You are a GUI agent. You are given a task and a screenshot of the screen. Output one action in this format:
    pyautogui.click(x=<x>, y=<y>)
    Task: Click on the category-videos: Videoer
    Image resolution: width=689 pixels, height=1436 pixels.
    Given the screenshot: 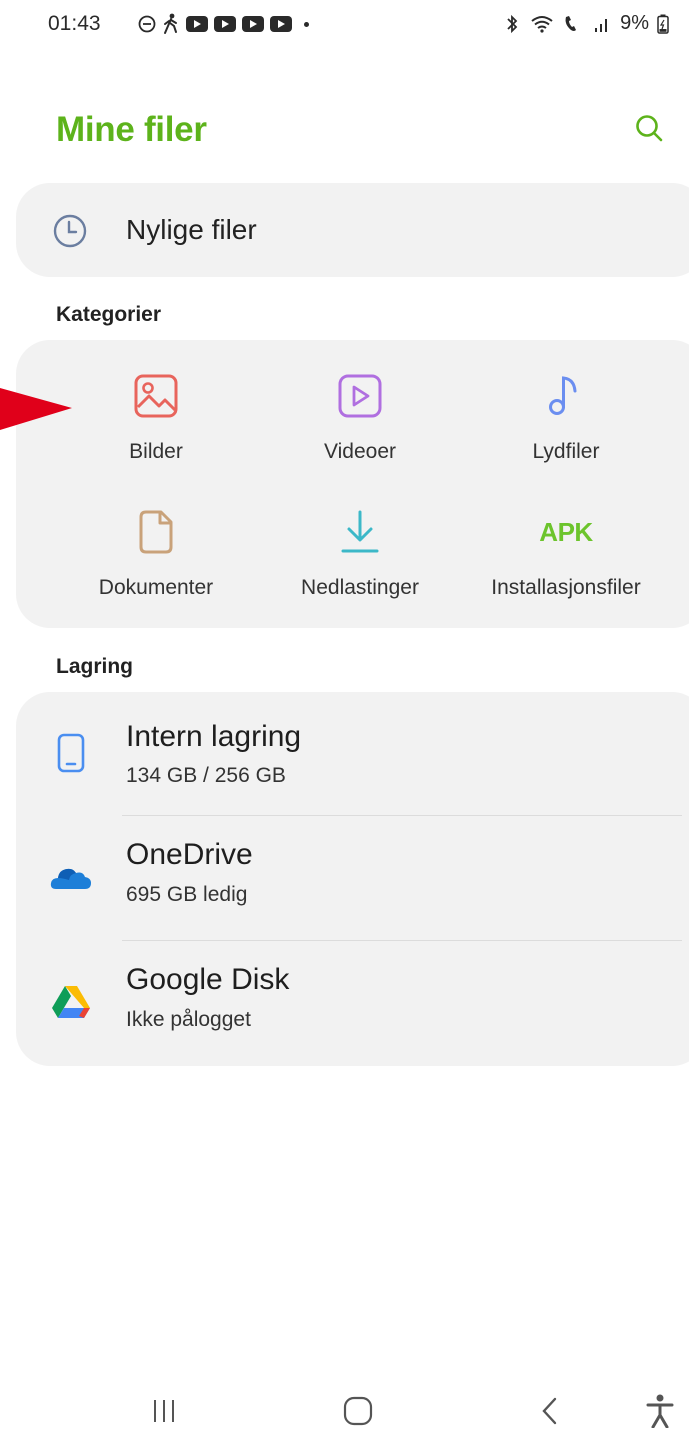 What is the action you would take?
    pyautogui.click(x=360, y=430)
    